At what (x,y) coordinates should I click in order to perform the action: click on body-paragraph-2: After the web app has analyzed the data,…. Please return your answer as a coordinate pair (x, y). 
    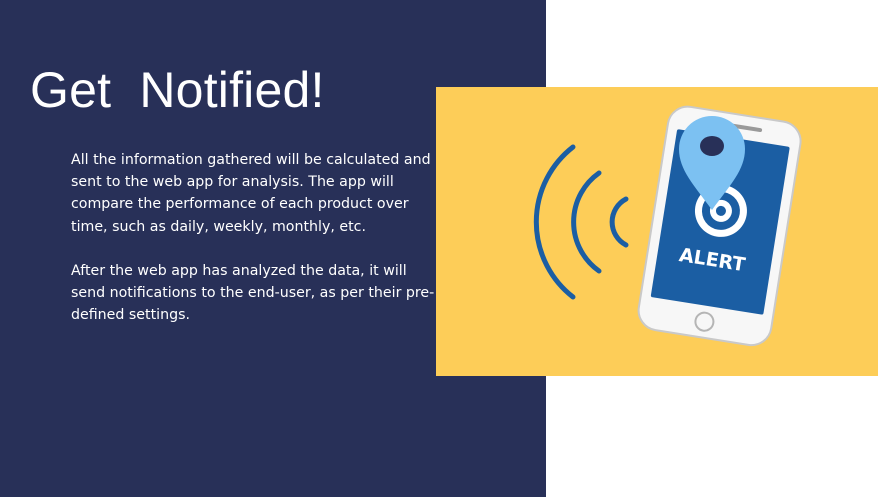
    Looking at the image, I should click on (253, 293).